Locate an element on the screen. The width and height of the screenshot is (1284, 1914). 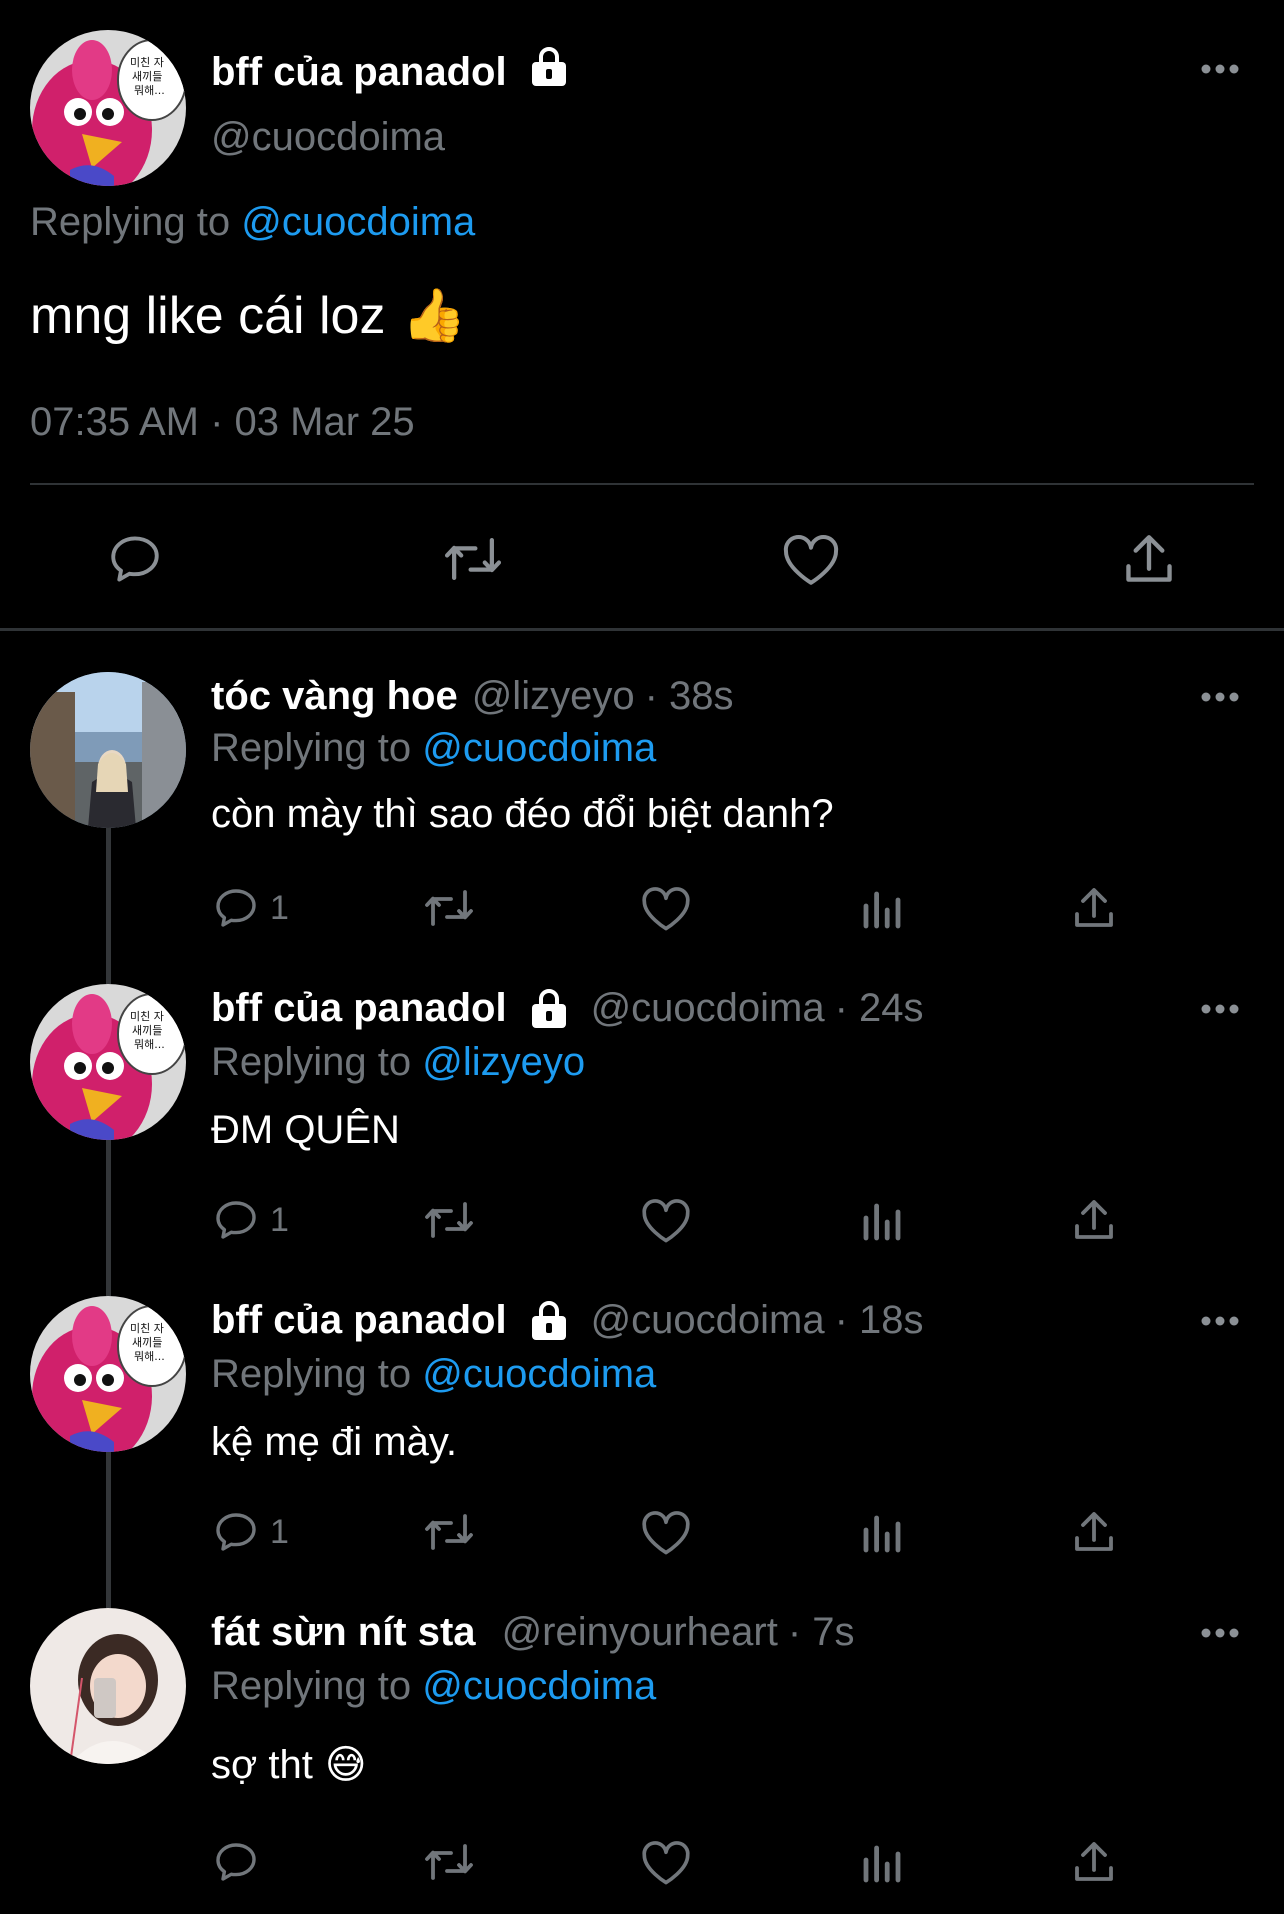
sweat-smile-emoji: 😅 is located at coordinates (345, 1765).